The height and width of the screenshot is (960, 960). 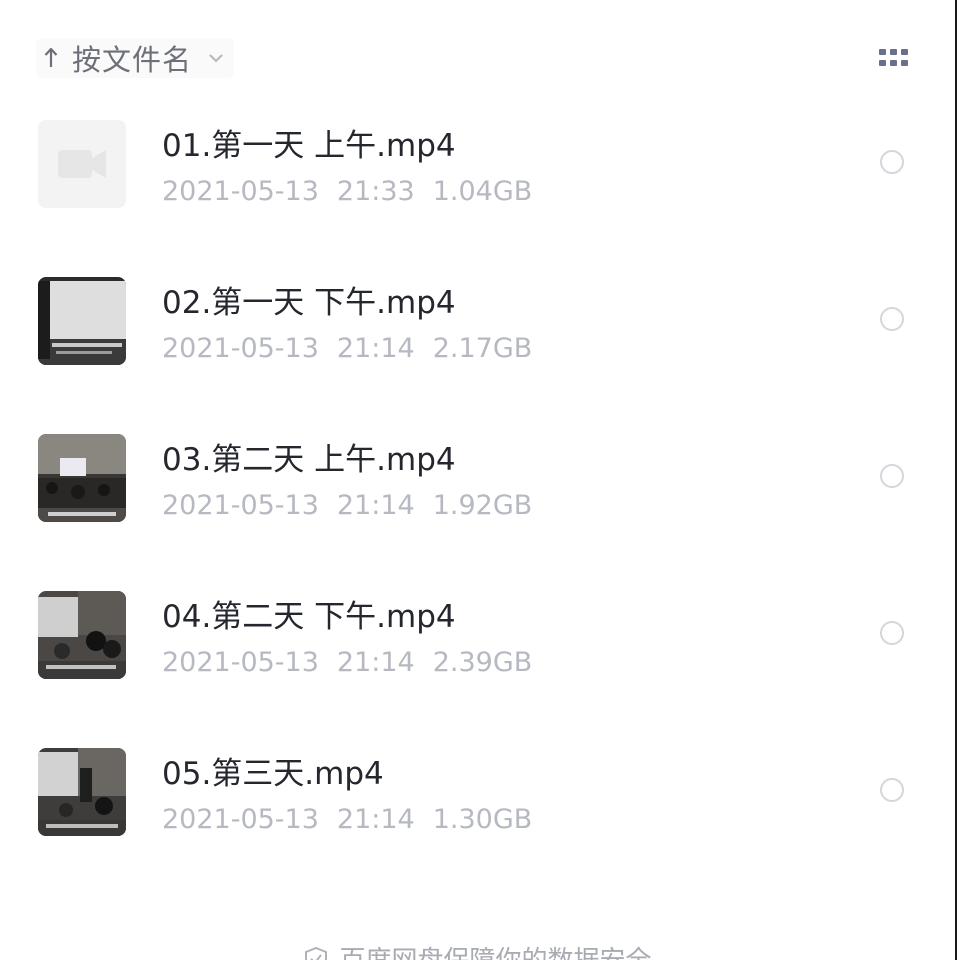 I want to click on file-size: 1.04GB, so click(x=482, y=191).